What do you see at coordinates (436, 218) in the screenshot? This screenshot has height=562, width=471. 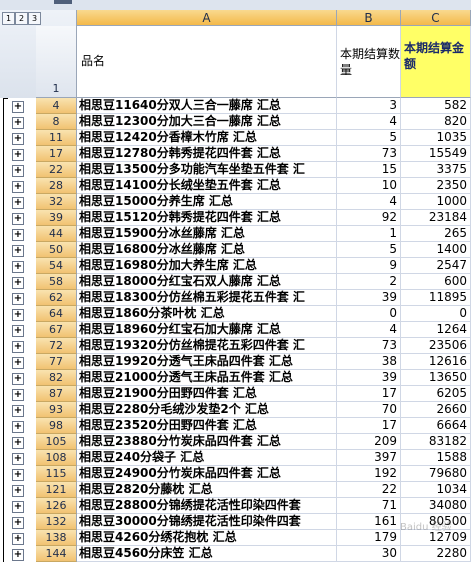 I see `cell-amount: 23184` at bounding box center [436, 218].